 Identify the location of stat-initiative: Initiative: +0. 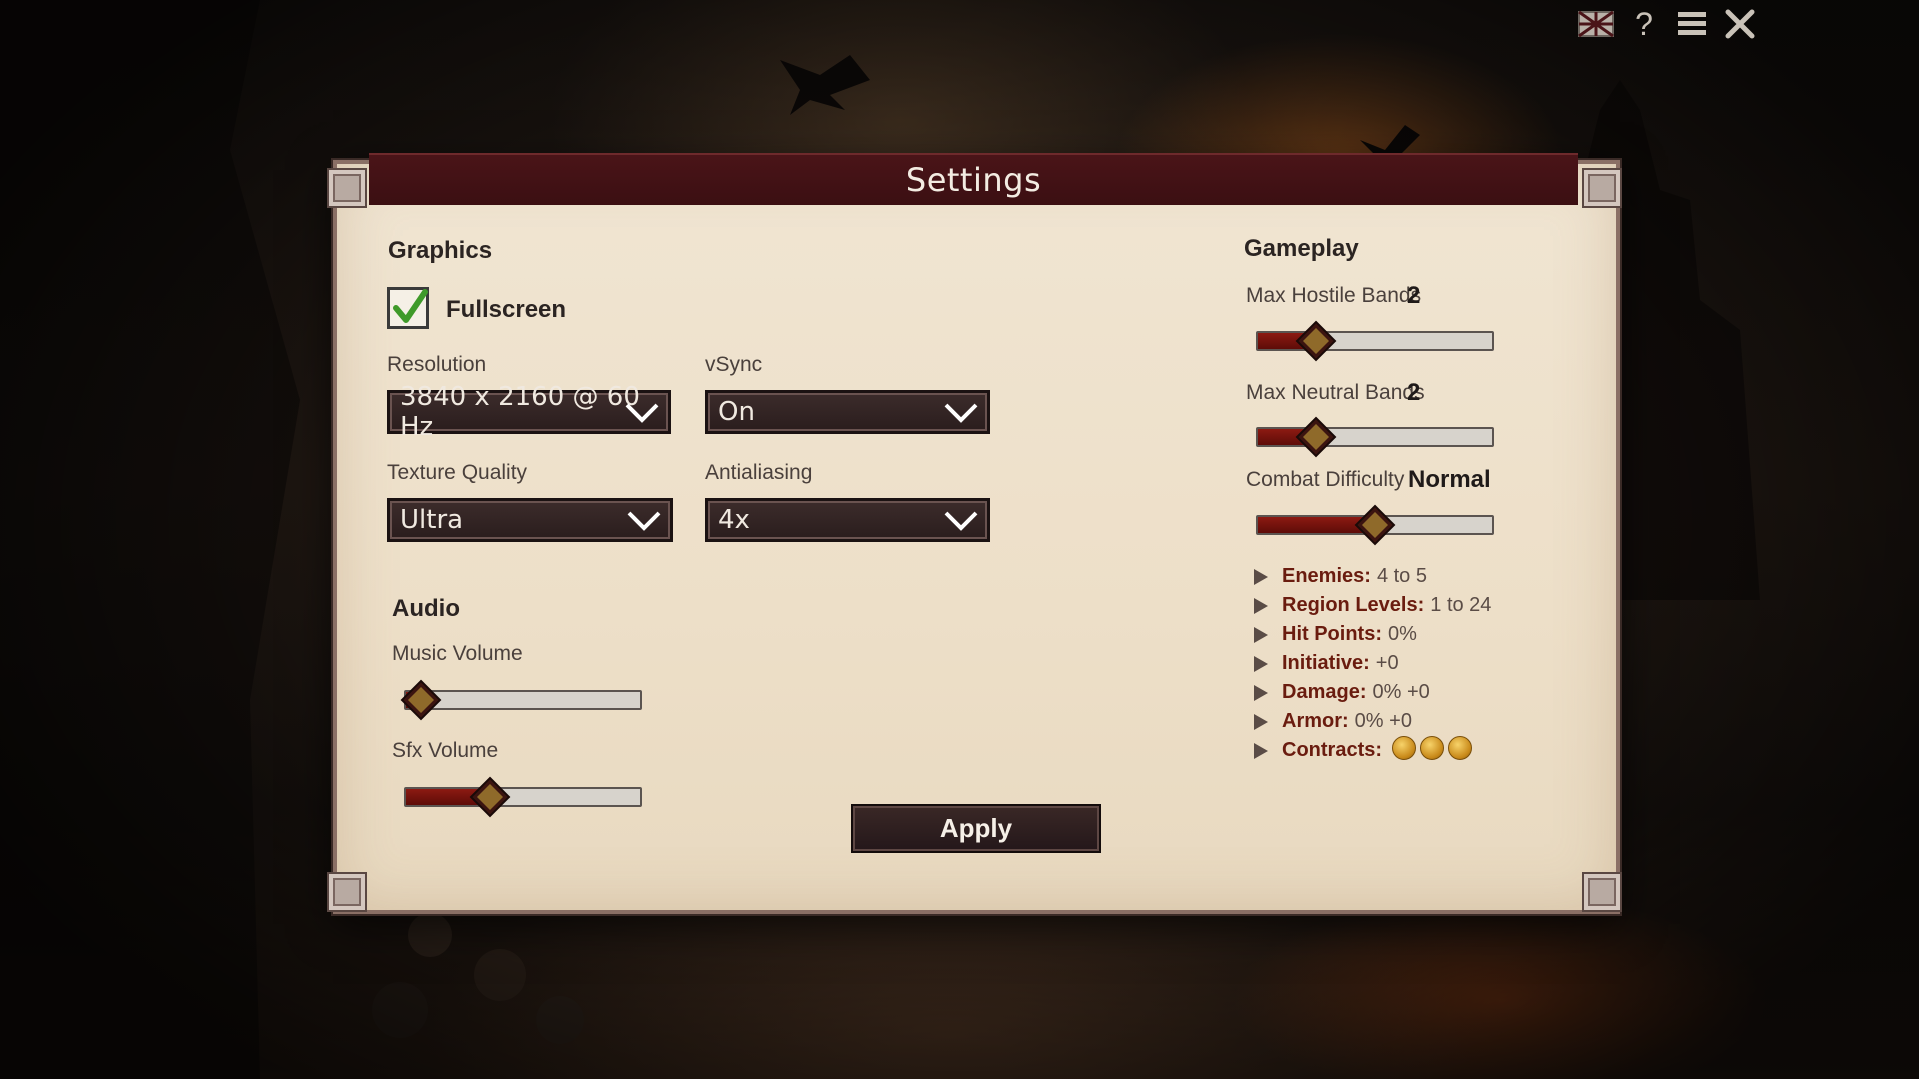
(1372, 663).